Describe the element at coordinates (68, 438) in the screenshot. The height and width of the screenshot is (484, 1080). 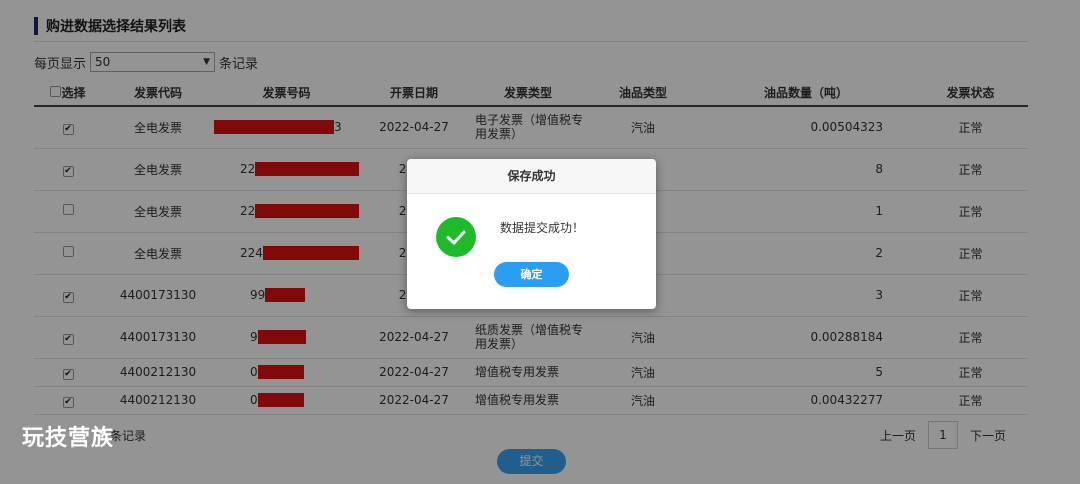
I see `watermark-text: 玩技营族` at that location.